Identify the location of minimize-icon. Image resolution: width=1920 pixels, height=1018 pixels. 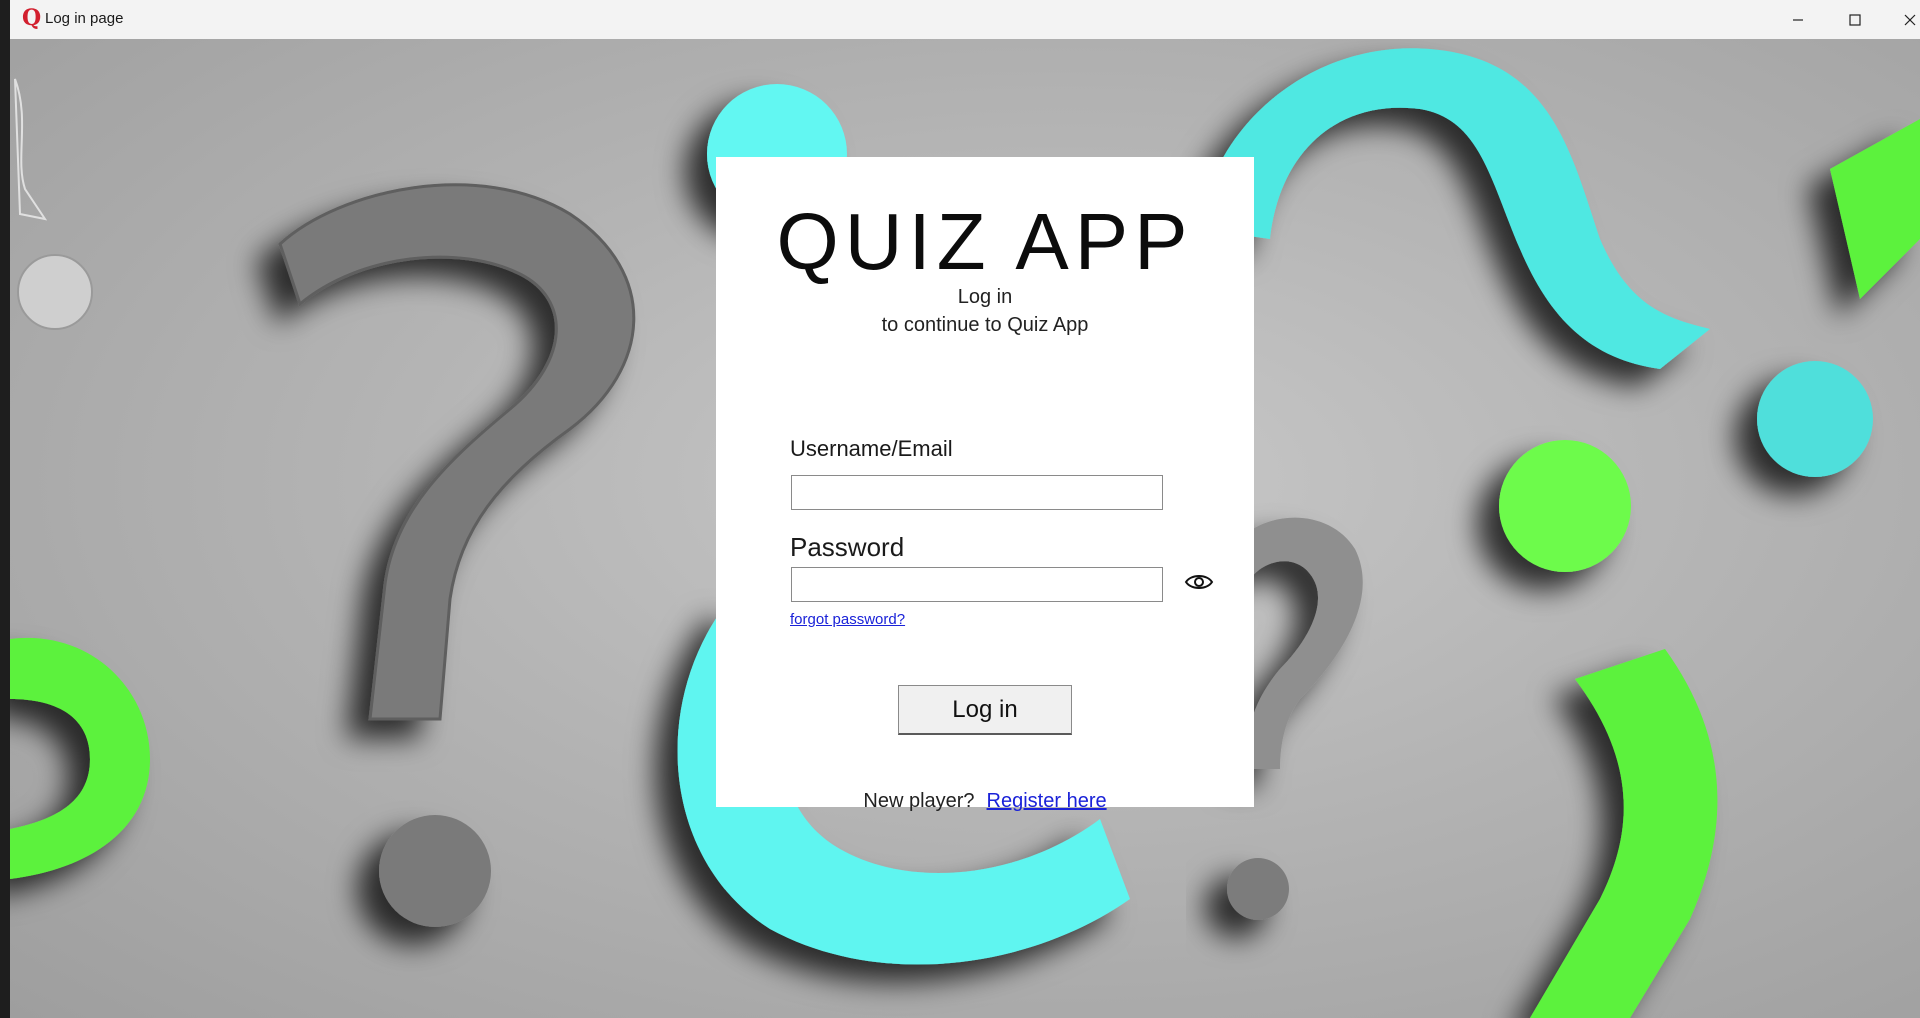
(1798, 20).